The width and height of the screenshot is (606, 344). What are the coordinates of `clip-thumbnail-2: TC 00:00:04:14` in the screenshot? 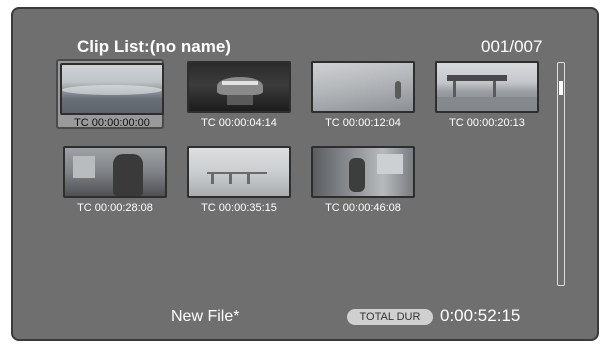 It's located at (239, 96).